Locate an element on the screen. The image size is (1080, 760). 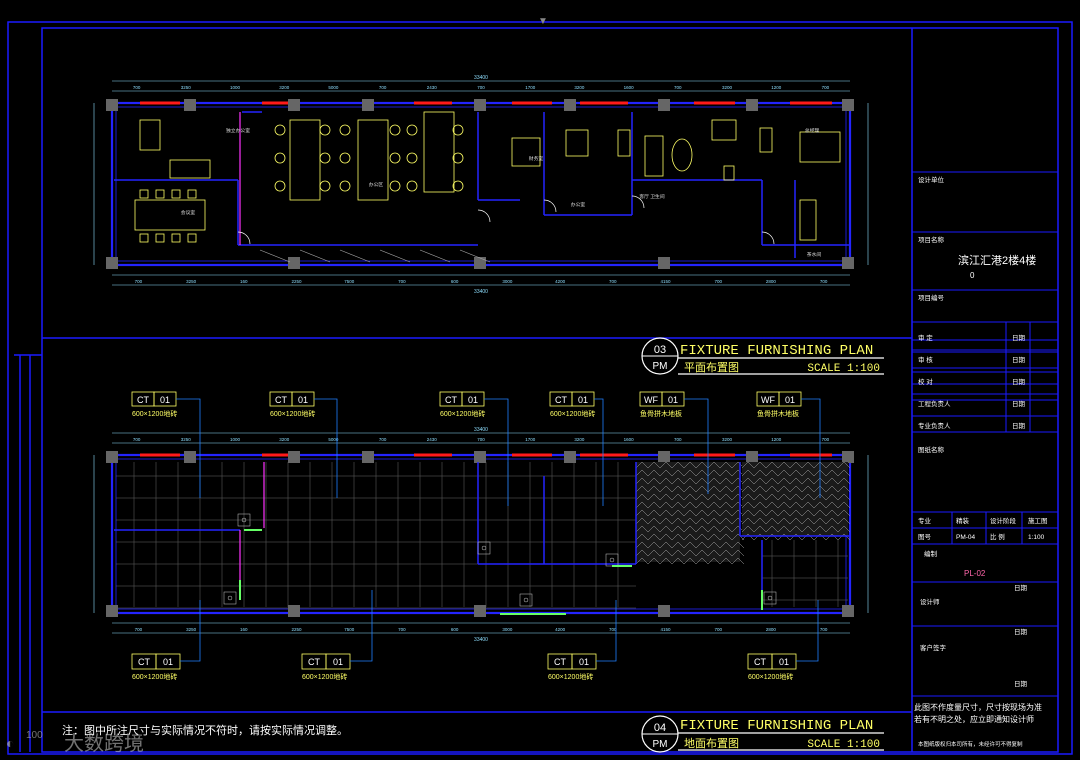
dimension-label: 1200 is located at coordinates (776, 87).